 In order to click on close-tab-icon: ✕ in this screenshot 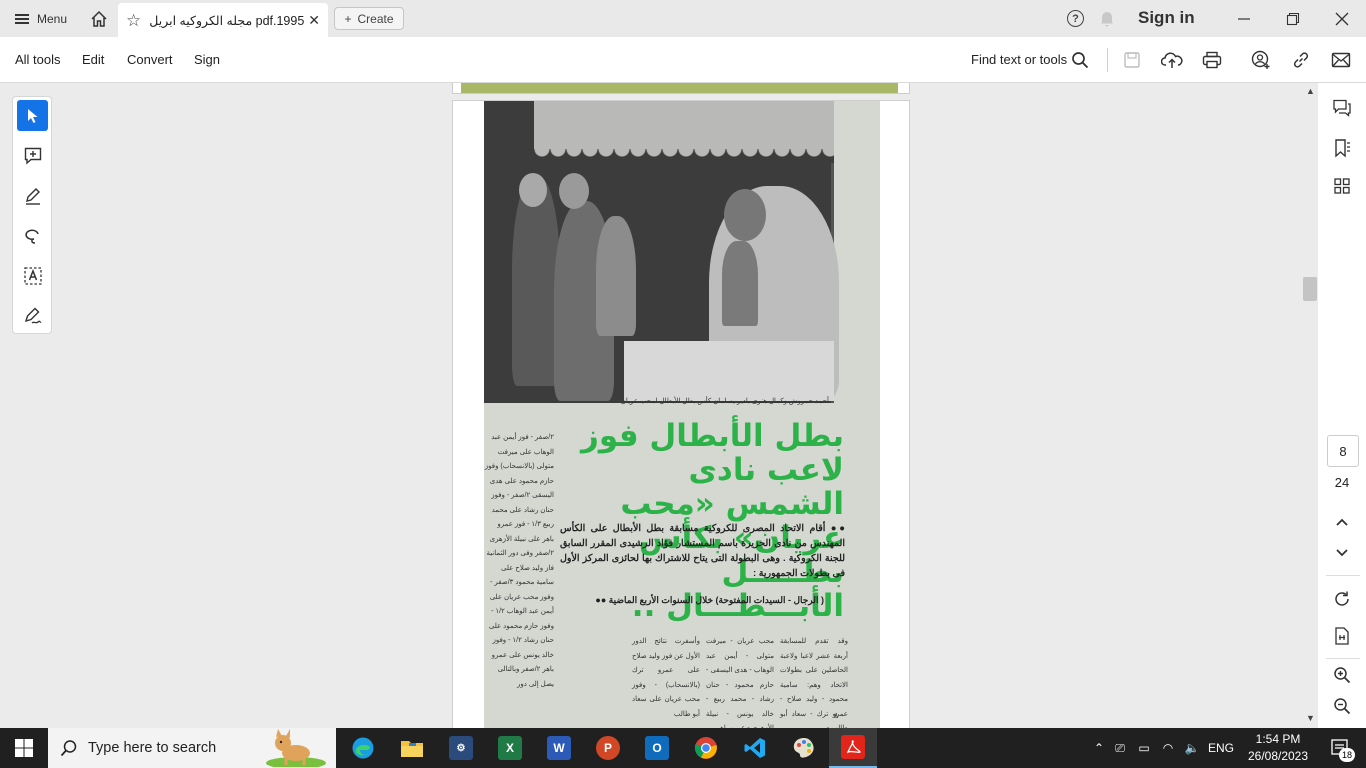, I will do `click(312, 20)`.